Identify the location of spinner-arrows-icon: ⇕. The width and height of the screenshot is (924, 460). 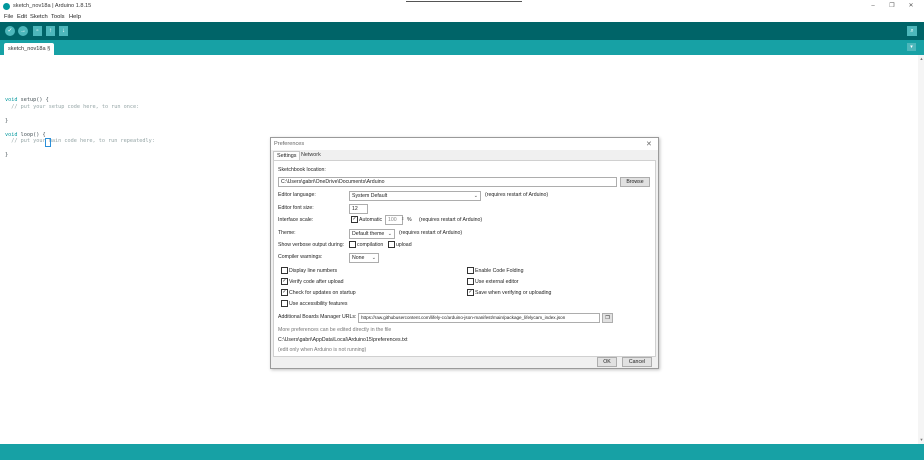
(402, 218).